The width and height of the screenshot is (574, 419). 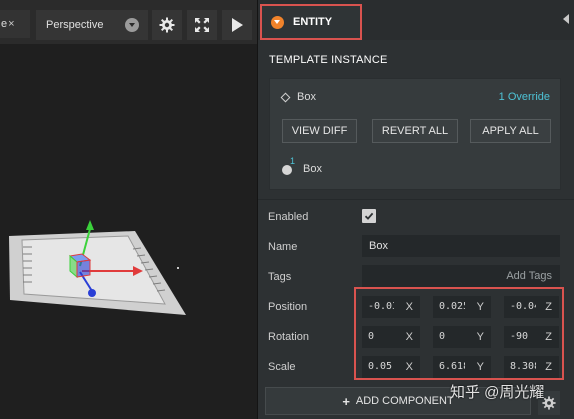 I want to click on child-override-badge: 1, so click(x=293, y=161).